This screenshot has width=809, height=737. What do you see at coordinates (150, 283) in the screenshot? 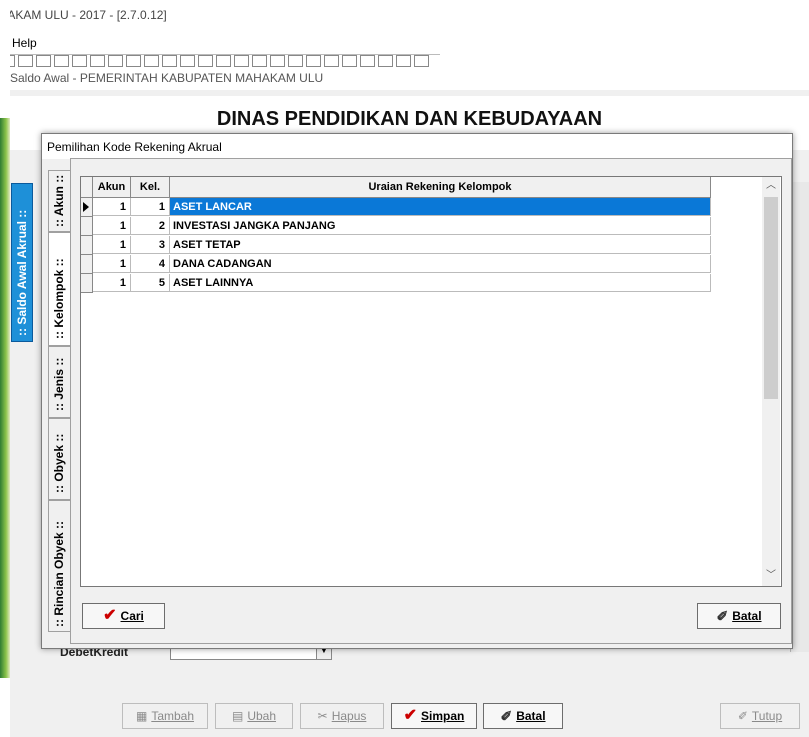
I see `cell-kel: 5` at bounding box center [150, 283].